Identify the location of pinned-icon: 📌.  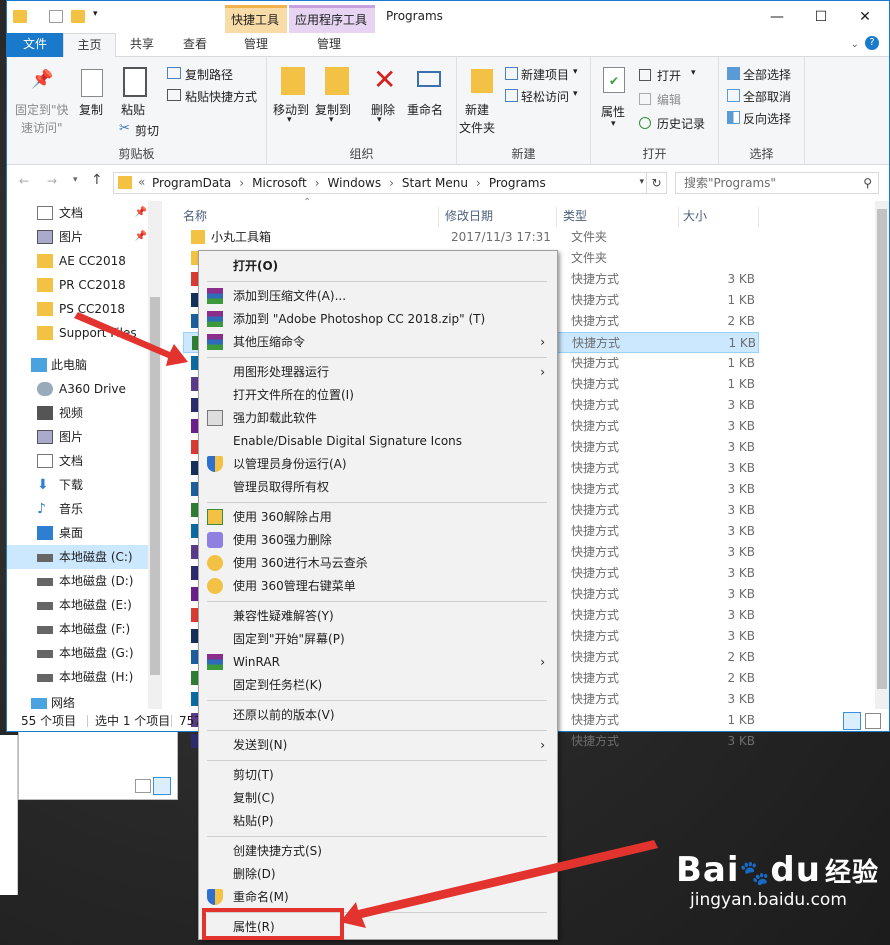
(141, 237).